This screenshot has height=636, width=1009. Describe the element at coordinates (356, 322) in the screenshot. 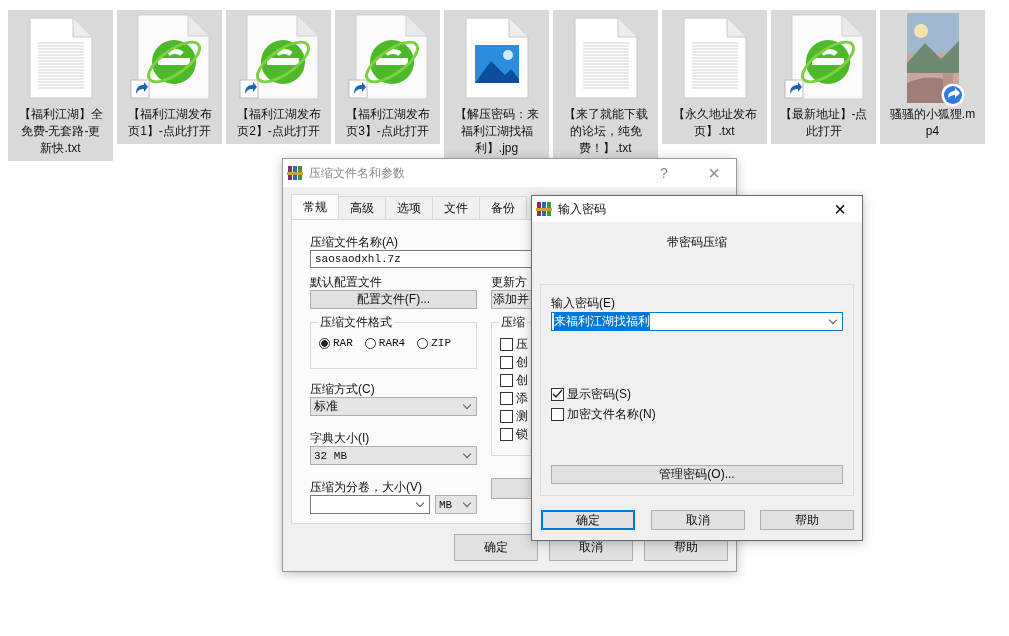

I see `group-title: 压缩文件格式` at that location.